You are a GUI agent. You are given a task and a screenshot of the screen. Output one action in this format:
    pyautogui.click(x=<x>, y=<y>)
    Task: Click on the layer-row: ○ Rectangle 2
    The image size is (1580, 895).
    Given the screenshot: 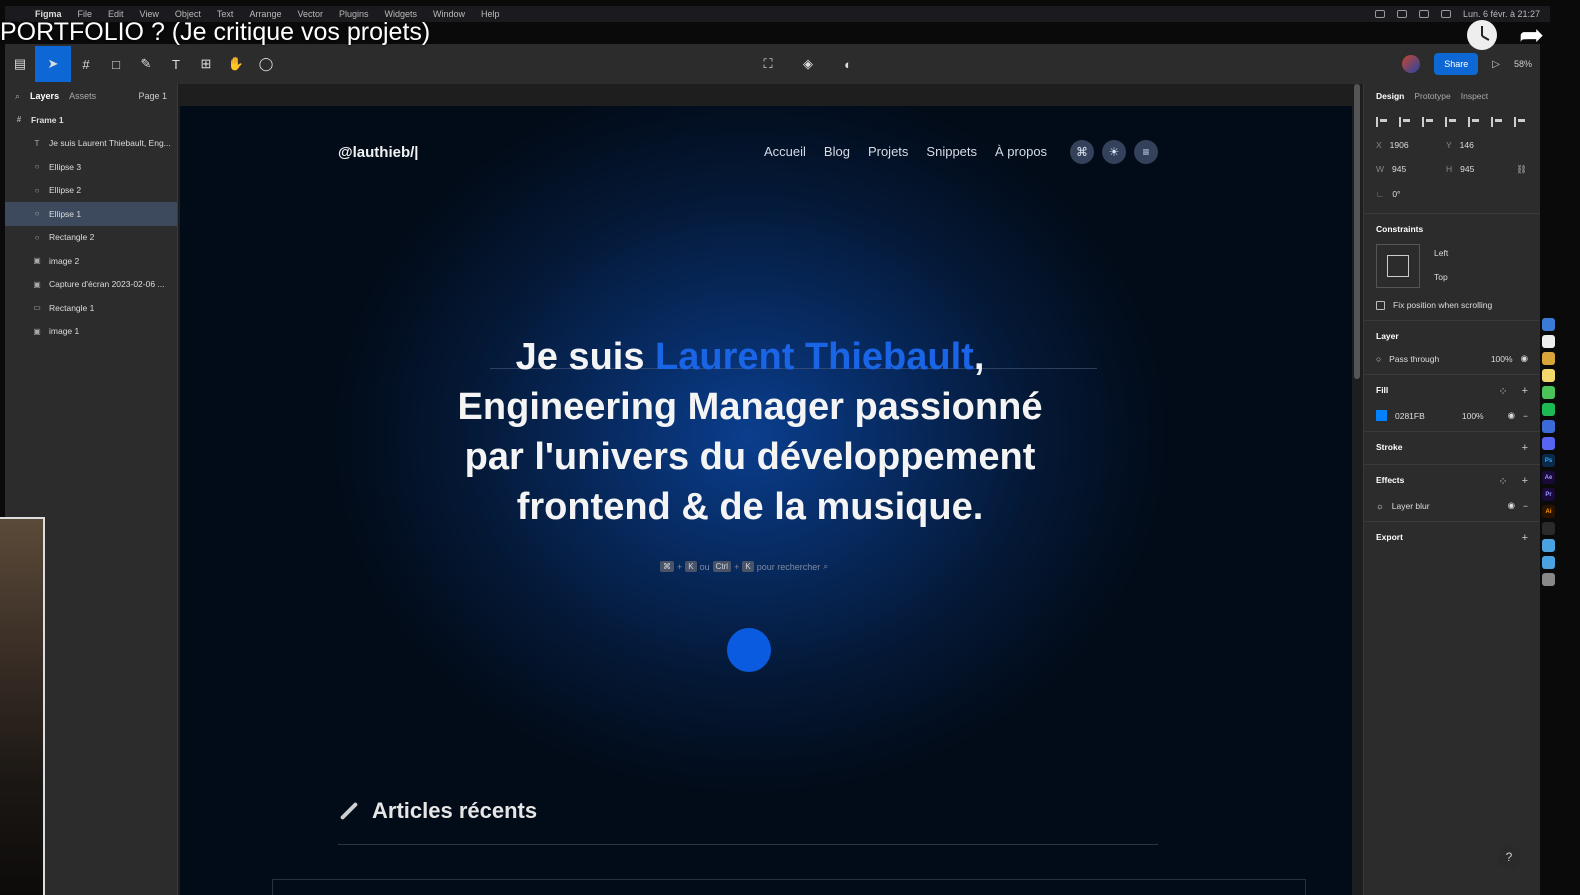 What is the action you would take?
    pyautogui.click(x=91, y=238)
    